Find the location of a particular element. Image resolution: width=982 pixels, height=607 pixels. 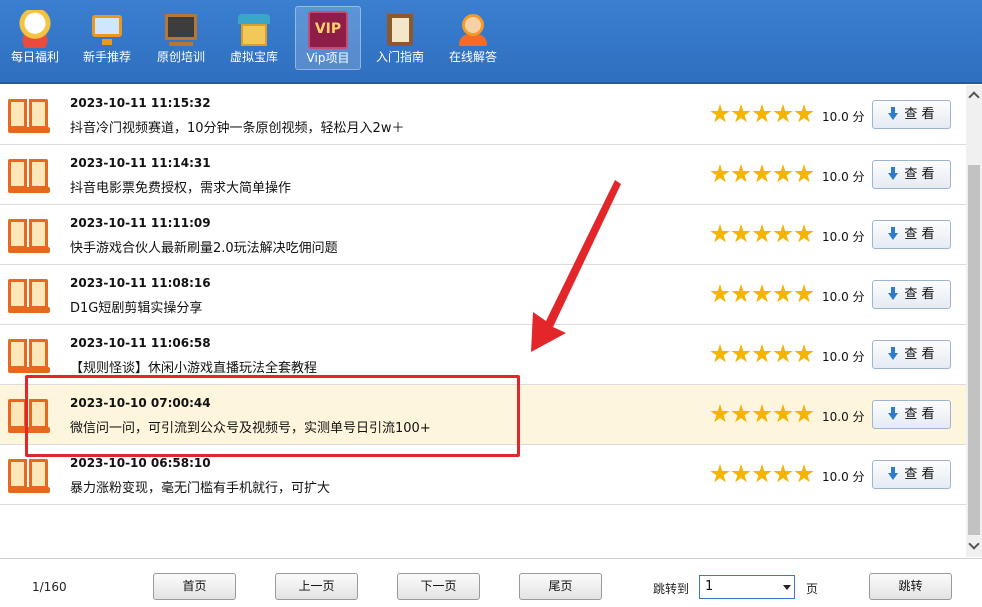

toolbar-item-virtual-store: 虚拟宝库 is located at coordinates (254, 38).